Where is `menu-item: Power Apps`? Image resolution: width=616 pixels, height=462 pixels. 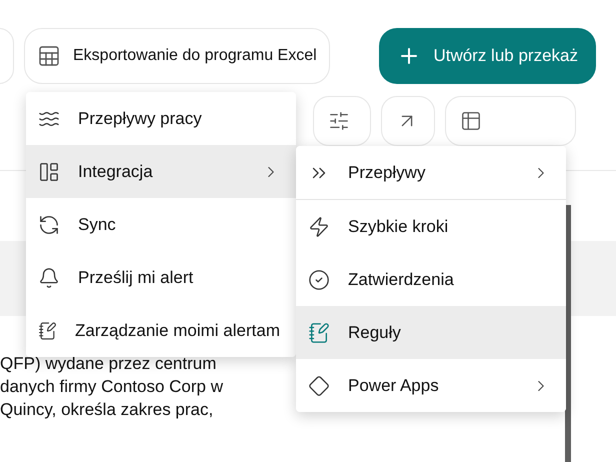 menu-item: Power Apps is located at coordinates (431, 385).